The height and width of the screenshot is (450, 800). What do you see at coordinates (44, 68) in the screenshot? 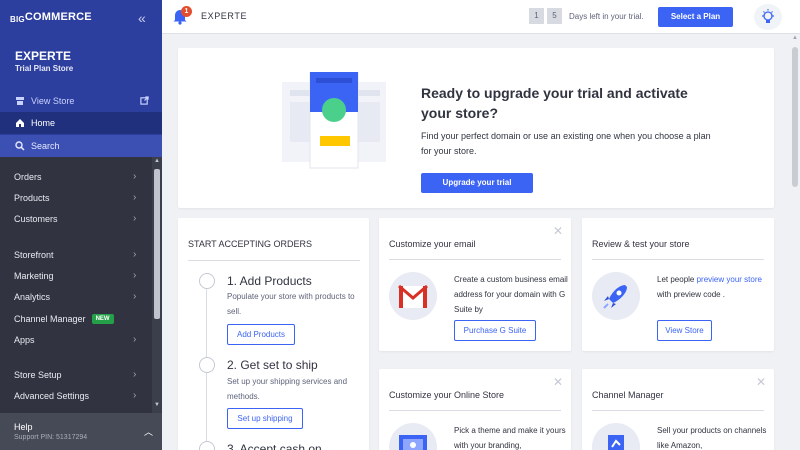
I see `sidebar-store-plan: Trial Plan Store` at bounding box center [44, 68].